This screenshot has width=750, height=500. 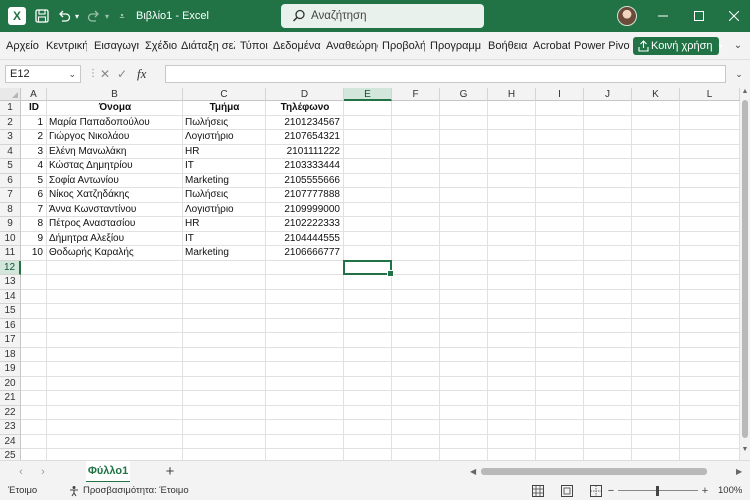 I want to click on name-box: E12 ⌄, so click(x=43, y=74).